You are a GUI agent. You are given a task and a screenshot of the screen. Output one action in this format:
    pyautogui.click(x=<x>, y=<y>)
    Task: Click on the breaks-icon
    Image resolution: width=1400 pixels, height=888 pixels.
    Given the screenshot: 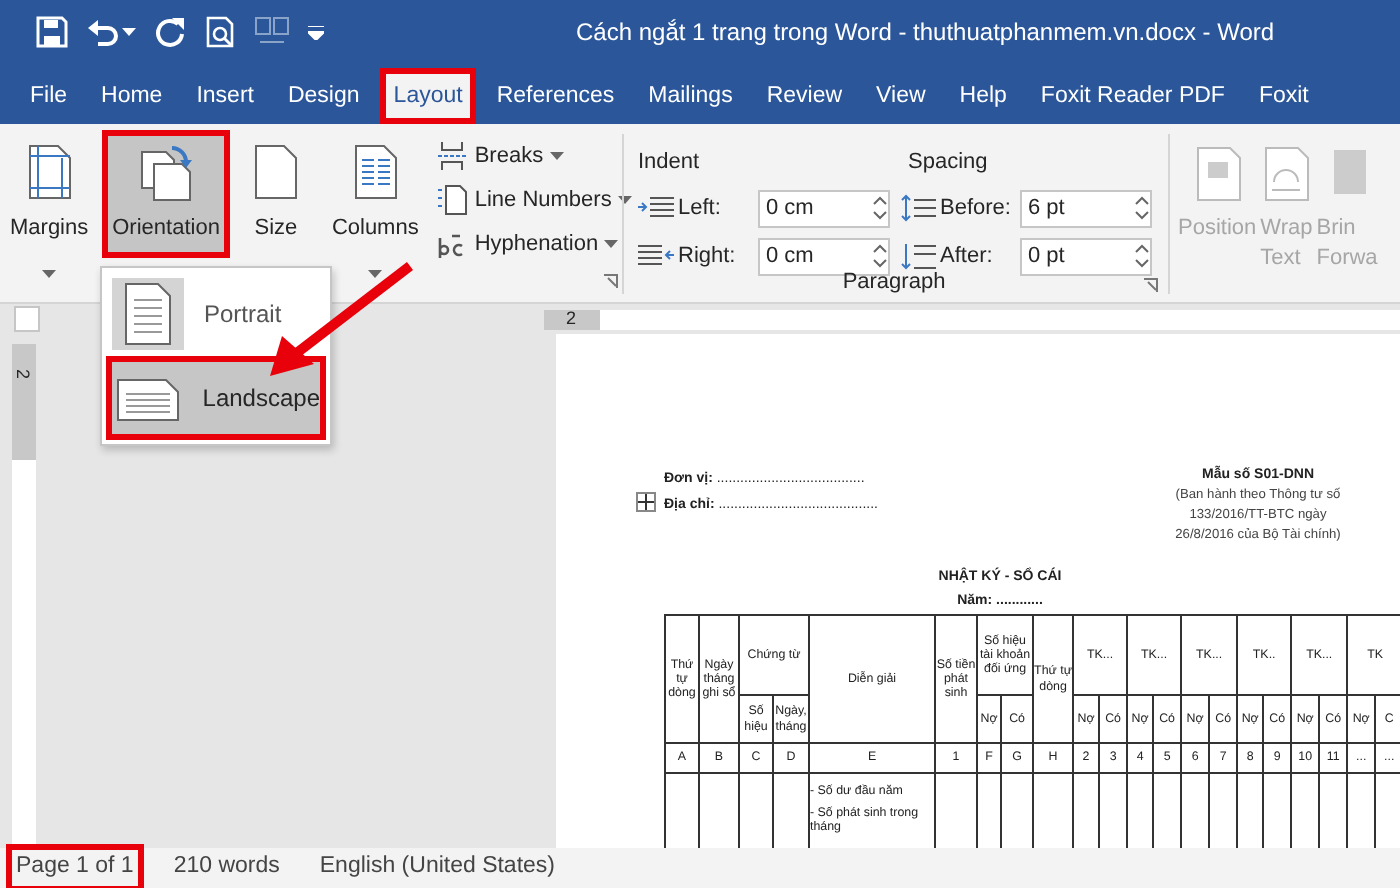 What is the action you would take?
    pyautogui.click(x=452, y=156)
    